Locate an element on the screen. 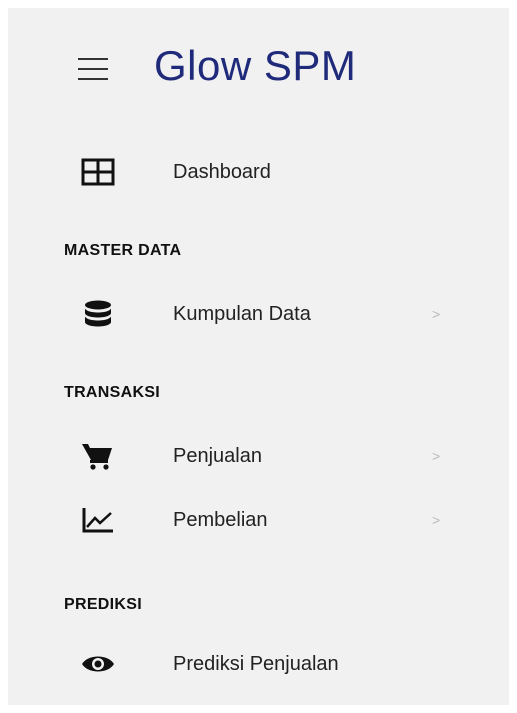  nav-item-pembelian: Pembelian > is located at coordinates (258, 520).